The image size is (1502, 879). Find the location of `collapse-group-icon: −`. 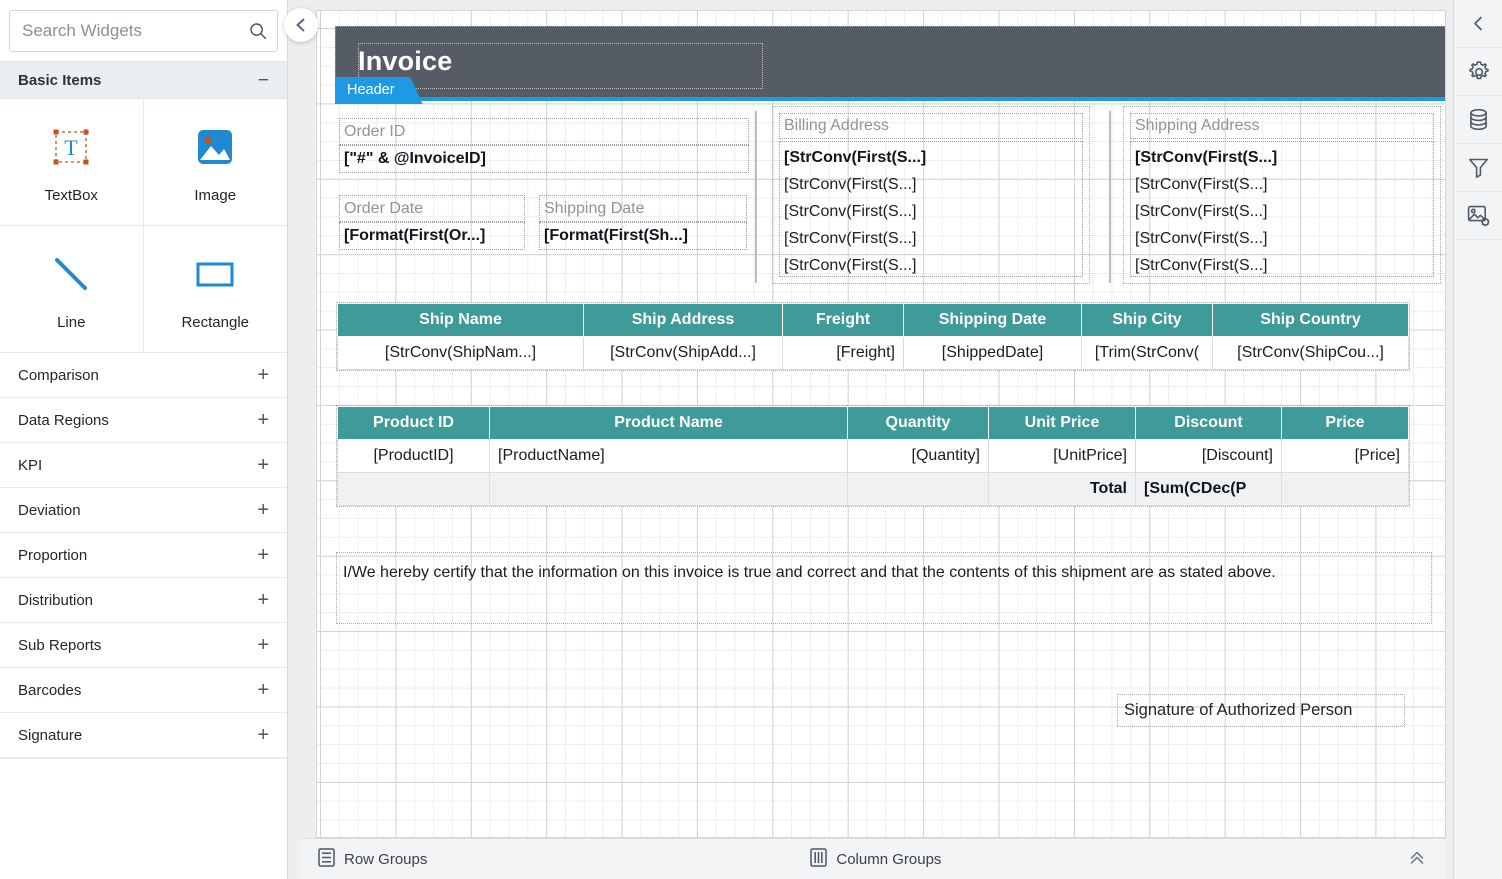

collapse-group-icon: − is located at coordinates (263, 80).